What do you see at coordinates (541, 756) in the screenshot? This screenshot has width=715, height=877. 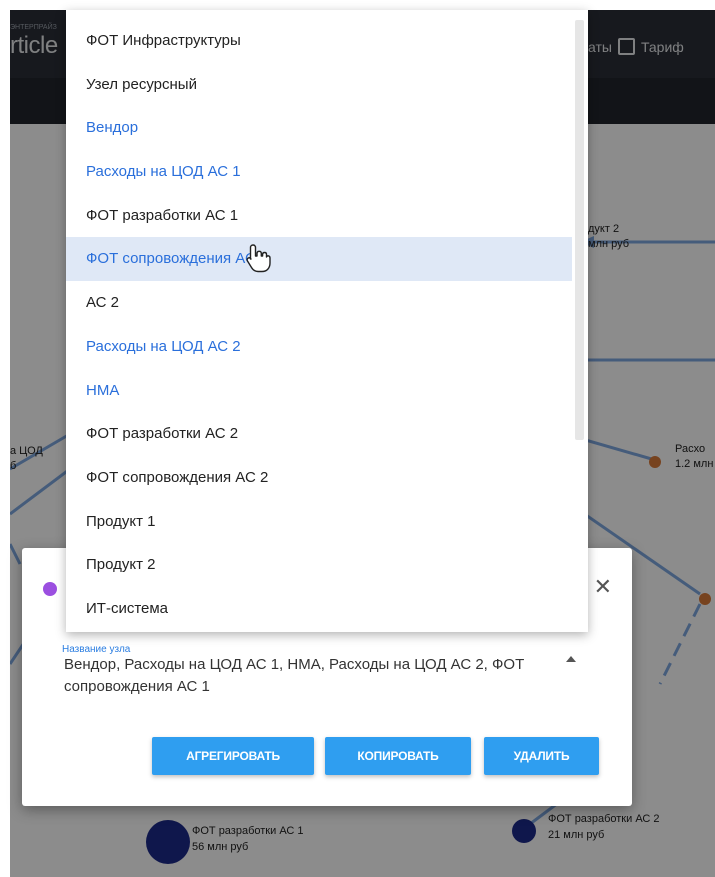 I see `delete-button: УДАЛИТЬ` at bounding box center [541, 756].